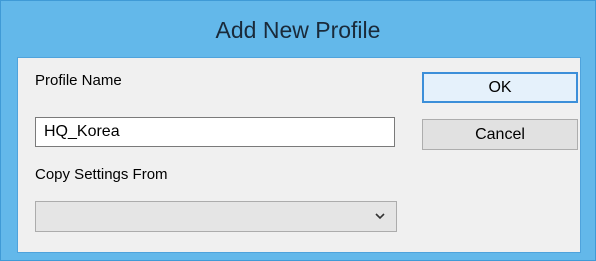  Describe the element at coordinates (500, 134) in the screenshot. I see `cancel-button: Cancel` at that location.